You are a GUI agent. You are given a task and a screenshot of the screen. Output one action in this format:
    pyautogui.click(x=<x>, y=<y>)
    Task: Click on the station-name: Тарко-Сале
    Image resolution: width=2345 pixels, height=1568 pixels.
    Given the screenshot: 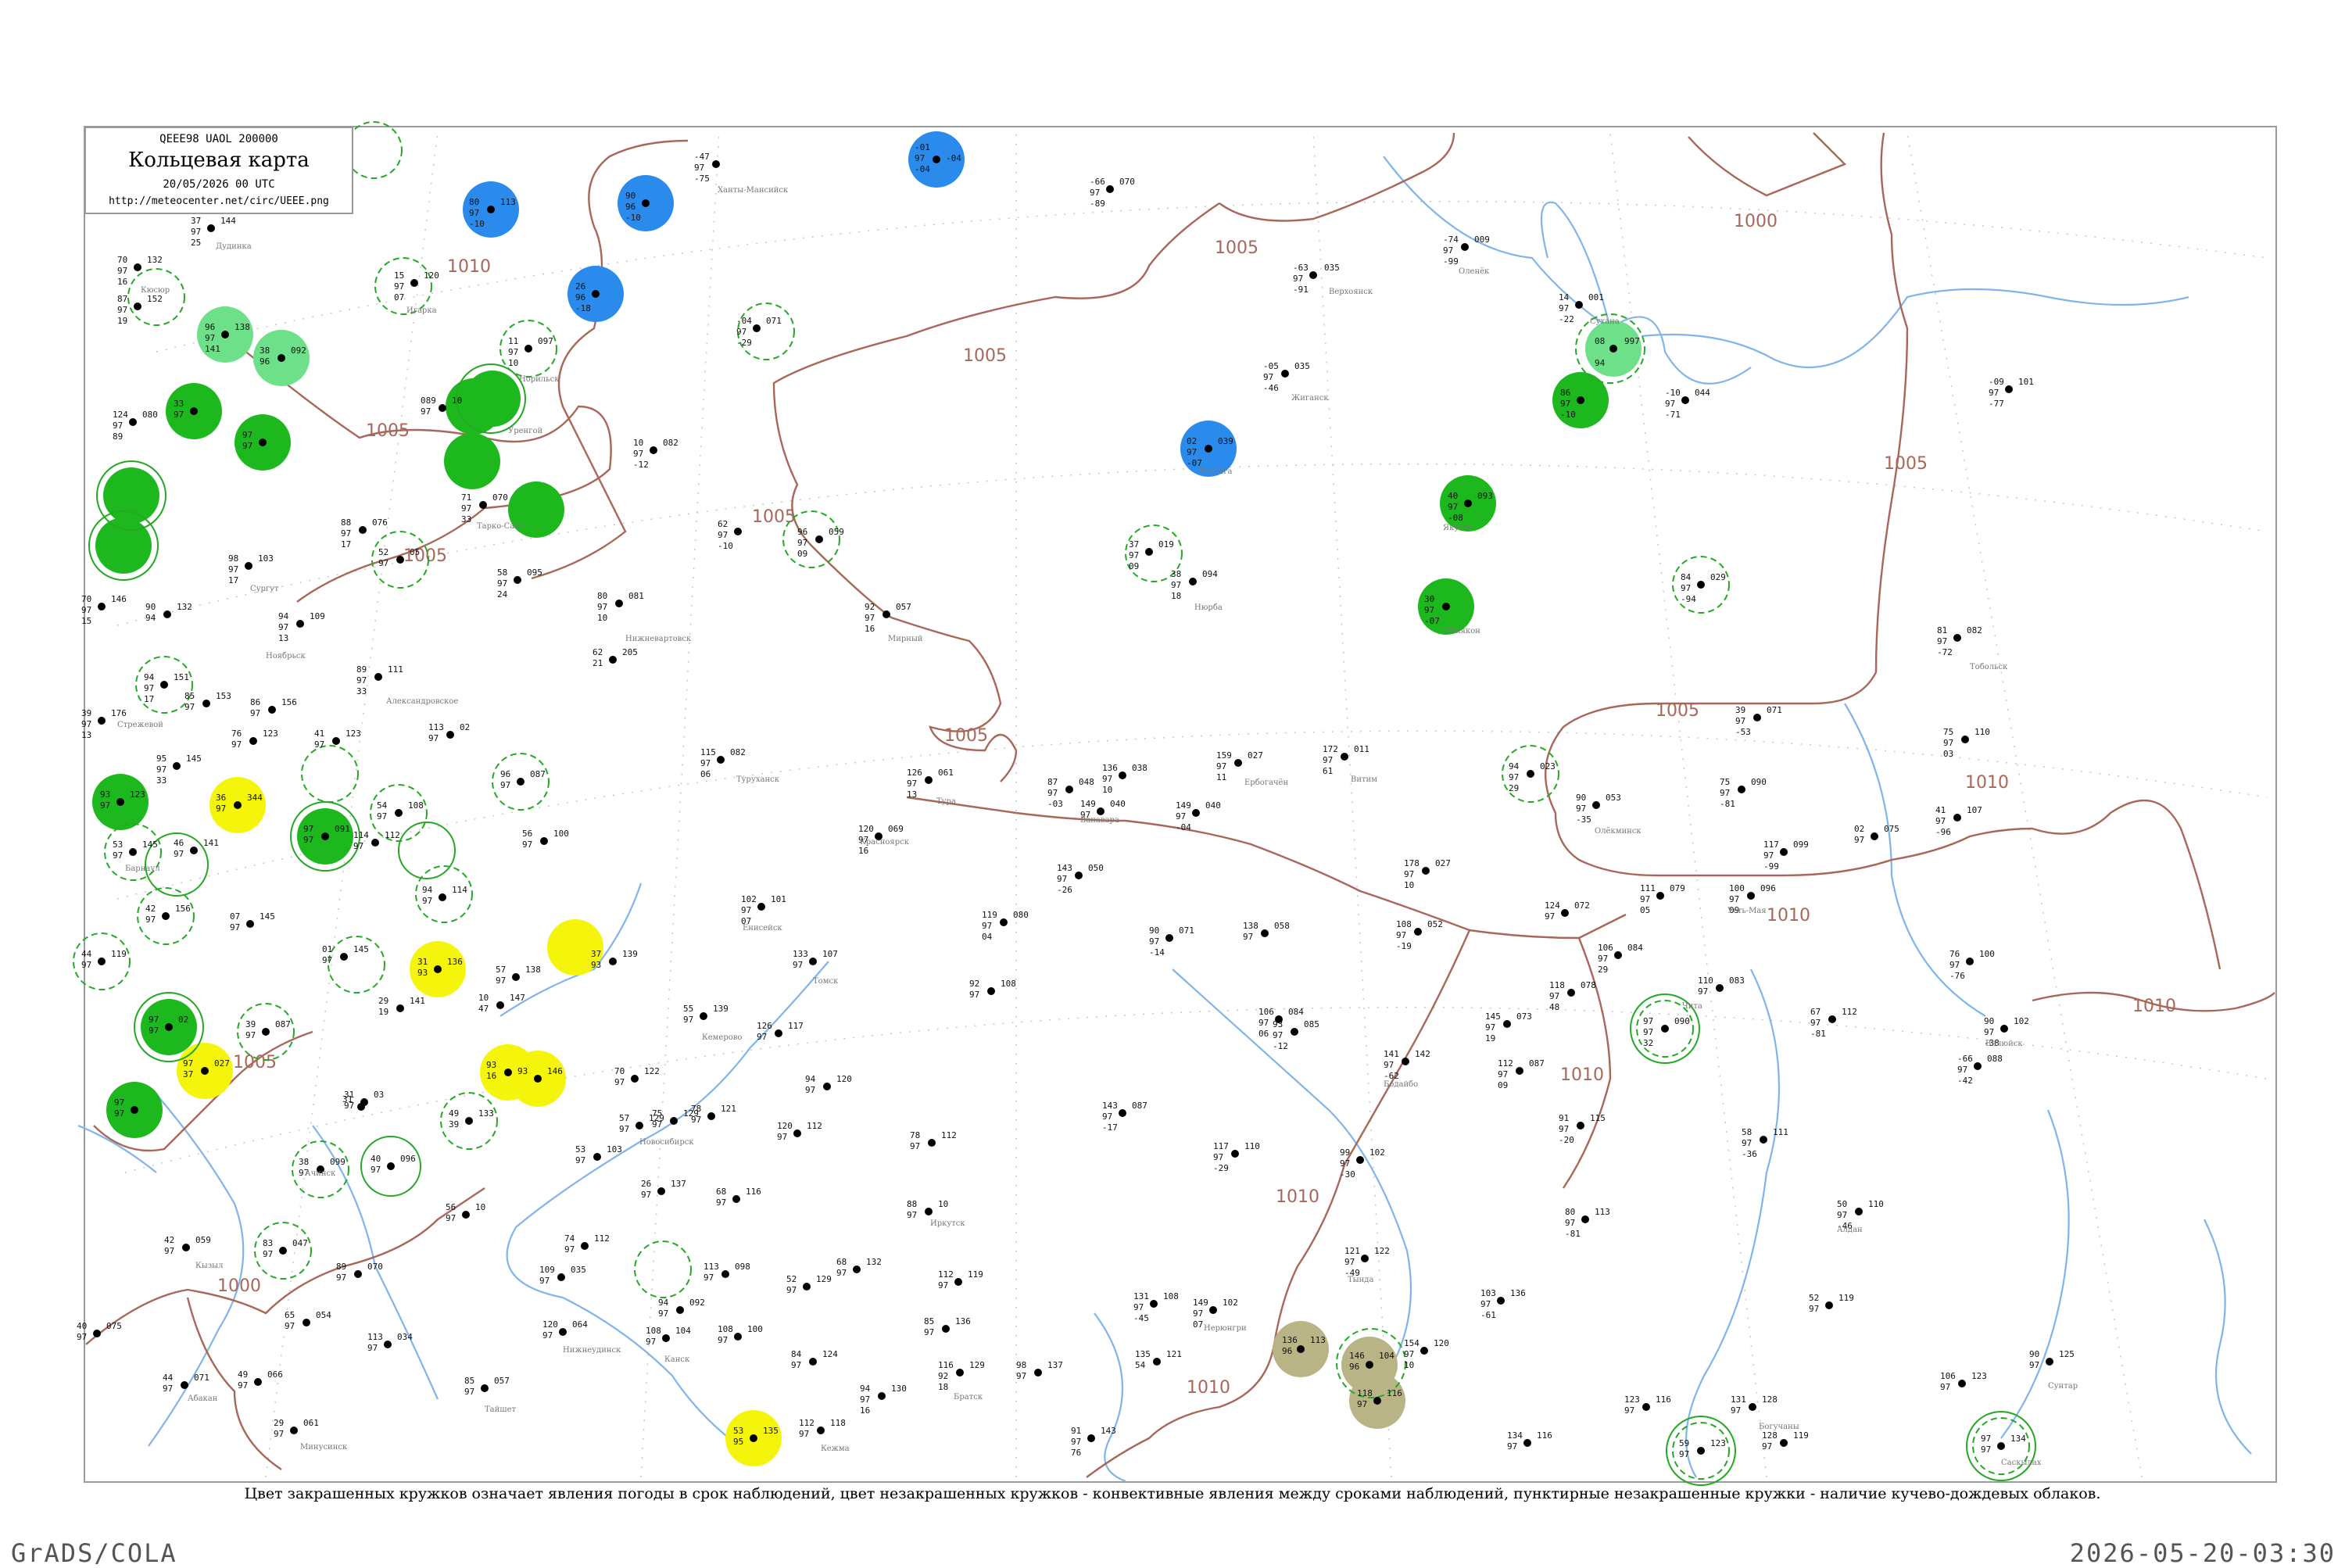 What is the action you would take?
    pyautogui.click(x=501, y=526)
    